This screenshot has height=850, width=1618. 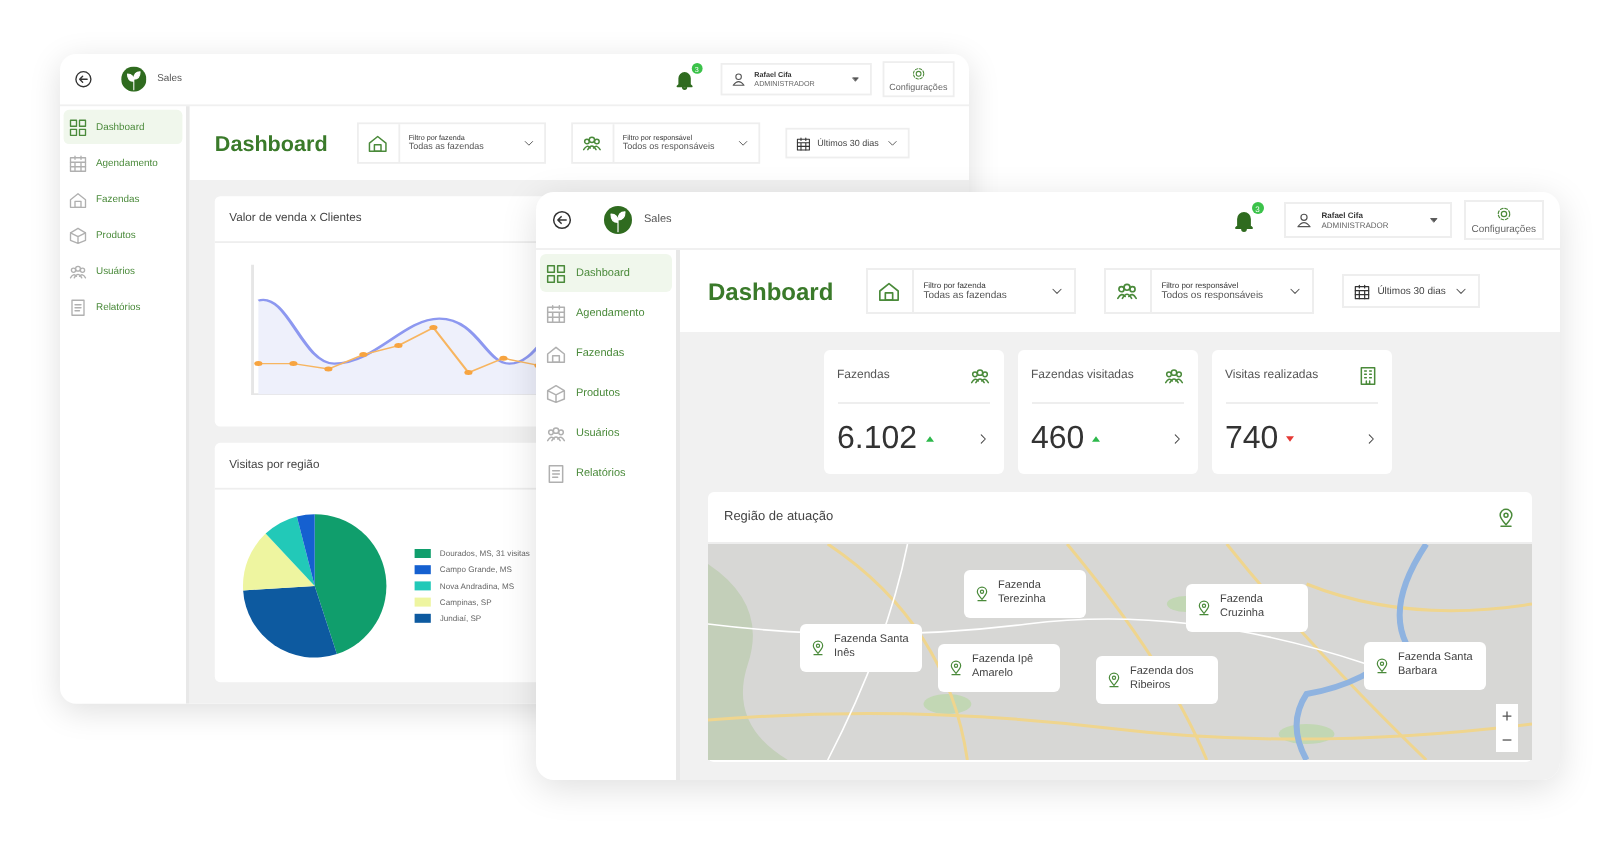 I want to click on zoom-in-button: +, so click(x=1507, y=716).